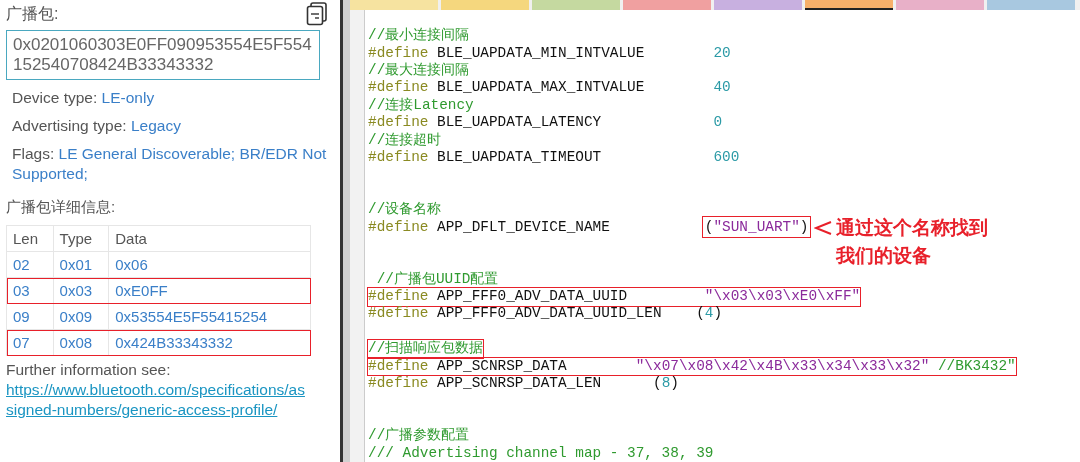 This screenshot has width=1080, height=462. Describe the element at coordinates (549, 53) in the screenshot. I see `code-line: #define BLE_UAPDATA_MIN_INTVALUE 20` at that location.